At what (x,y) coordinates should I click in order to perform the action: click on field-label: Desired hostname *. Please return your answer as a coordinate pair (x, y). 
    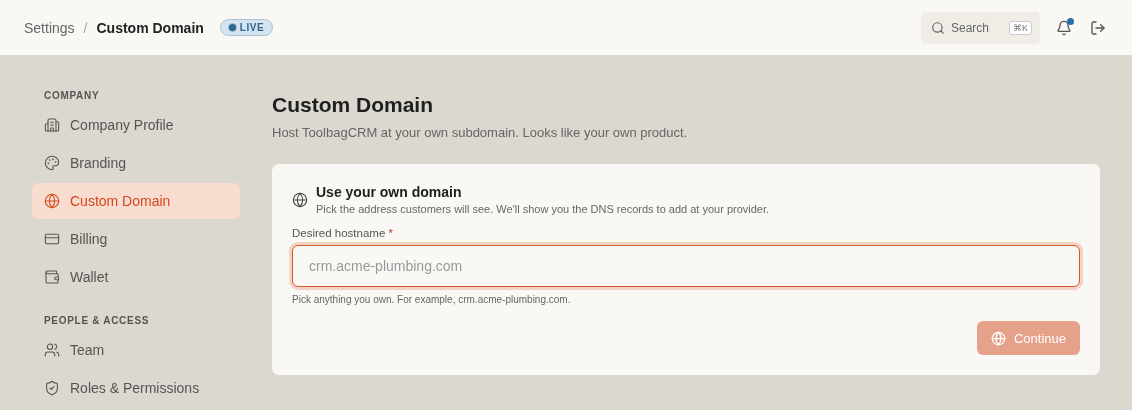
    Looking at the image, I should click on (343, 233).